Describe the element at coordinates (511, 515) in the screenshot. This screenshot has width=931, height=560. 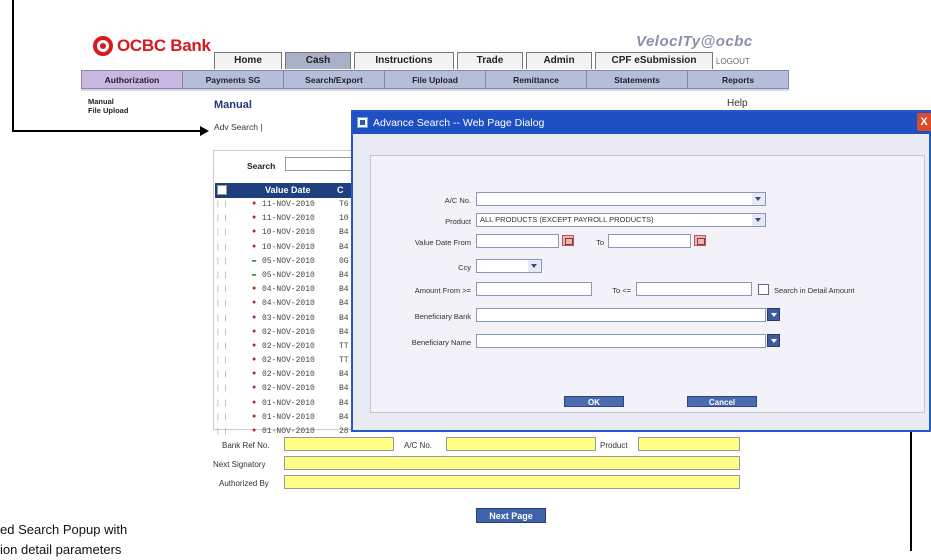
I see `next-page-button: Next Page` at that location.